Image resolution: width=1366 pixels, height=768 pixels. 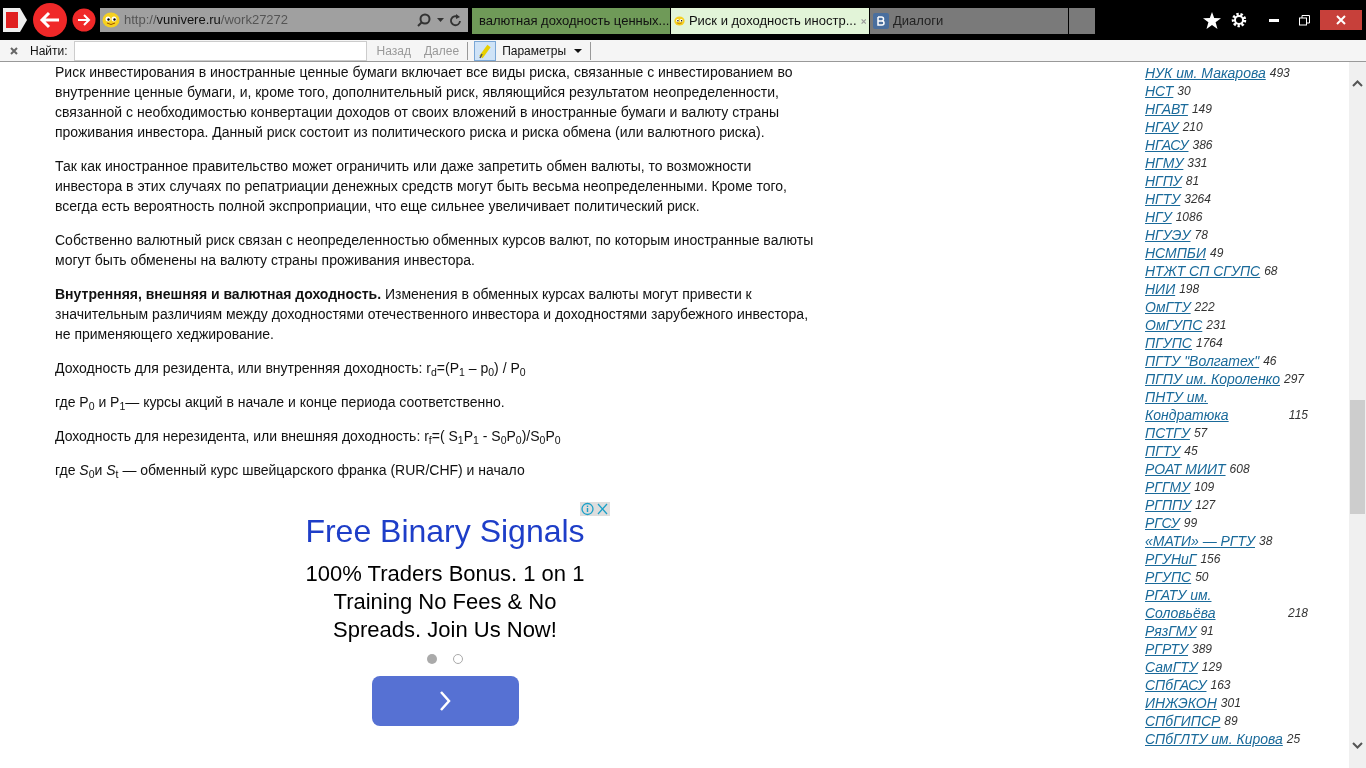 What do you see at coordinates (432, 314) in the screenshot?
I see `paragraph: Внутренняя, внешняя и валютная доходность. Изменения в обменных курсах валюты могут привести к значительным различиям между доходностями отечественного инвестора и доходностями зарубежного инвестора, не применяющего хеджирование.` at bounding box center [432, 314].